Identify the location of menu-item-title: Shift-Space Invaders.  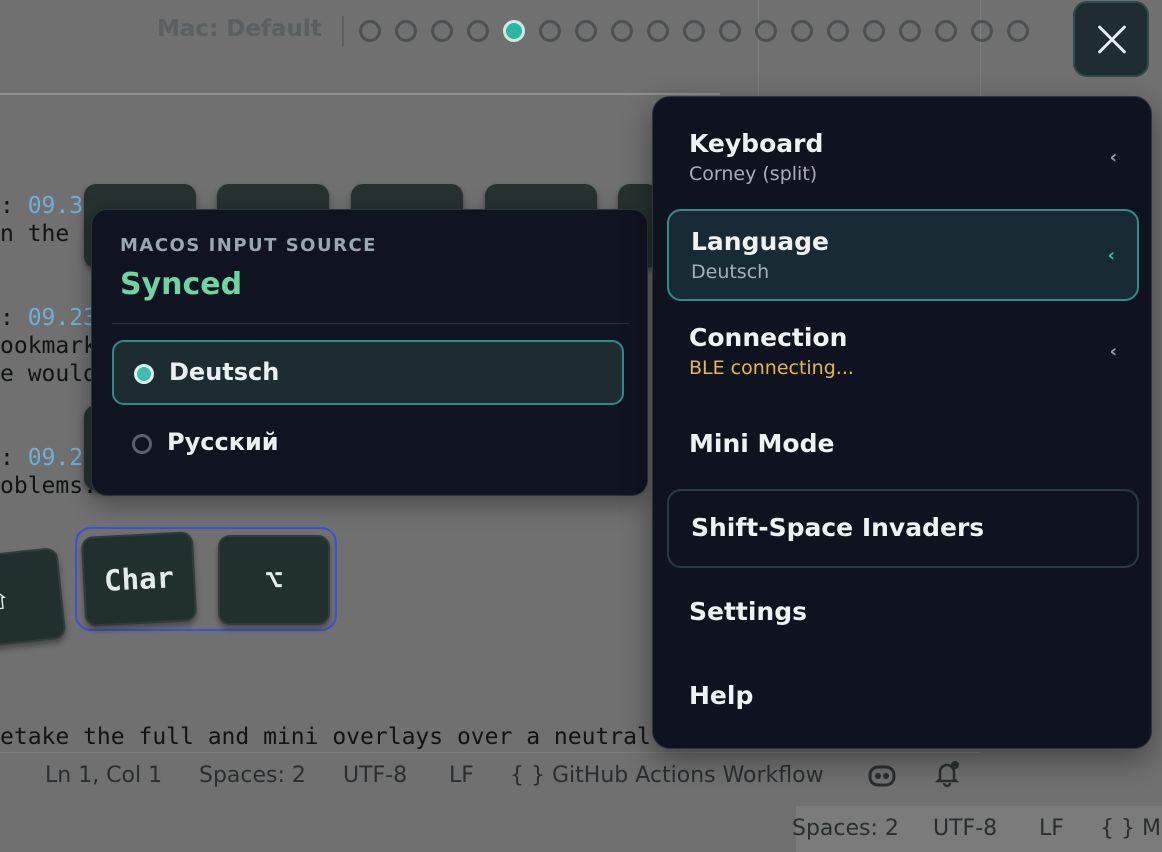
(838, 527).